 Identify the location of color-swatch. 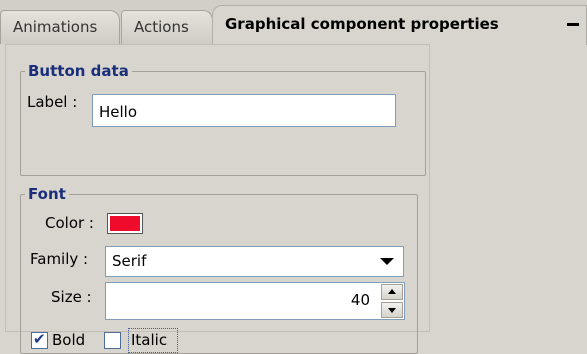
(125, 223).